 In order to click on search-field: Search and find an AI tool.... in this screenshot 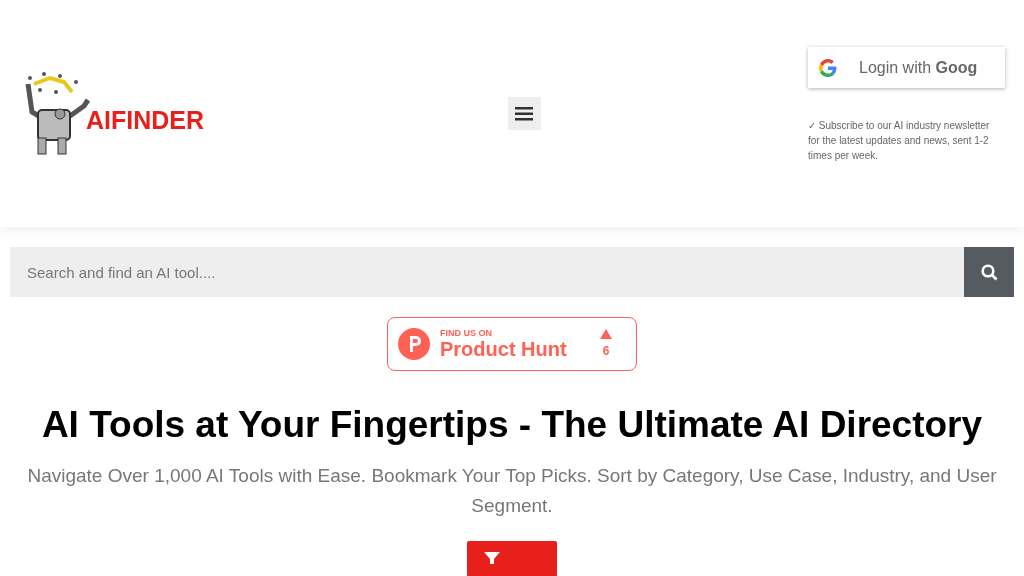, I will do `click(487, 272)`.